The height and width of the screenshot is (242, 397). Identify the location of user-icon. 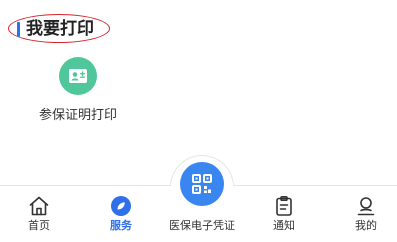
(366, 206).